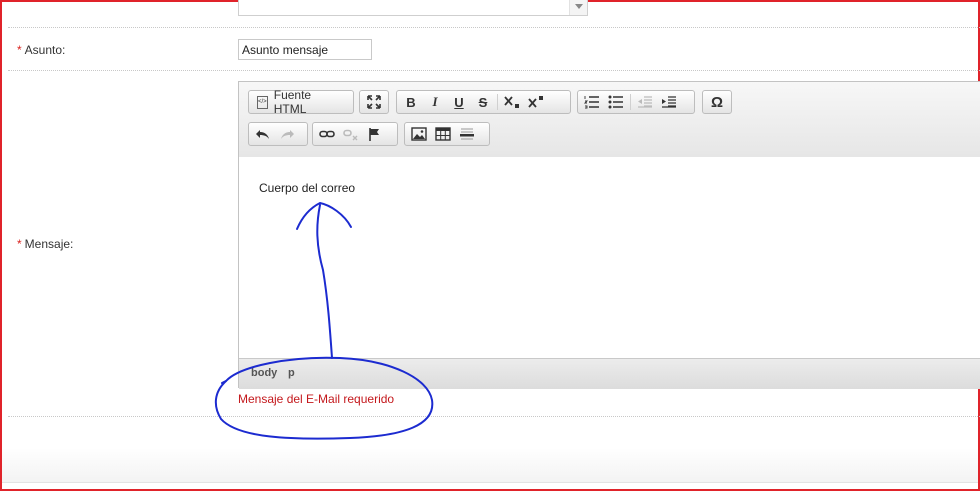 The width and height of the screenshot is (980, 491). I want to click on redo-button, so click(287, 134).